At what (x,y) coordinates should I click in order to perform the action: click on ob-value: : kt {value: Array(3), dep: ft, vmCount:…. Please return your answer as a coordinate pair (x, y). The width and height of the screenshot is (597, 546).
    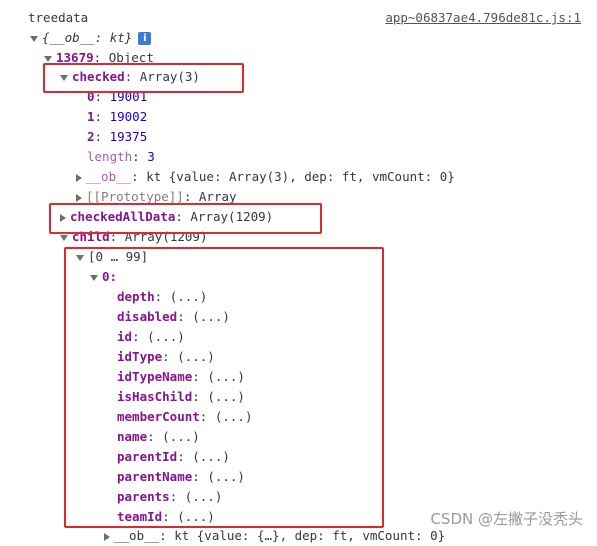
    Looking at the image, I should click on (293, 176).